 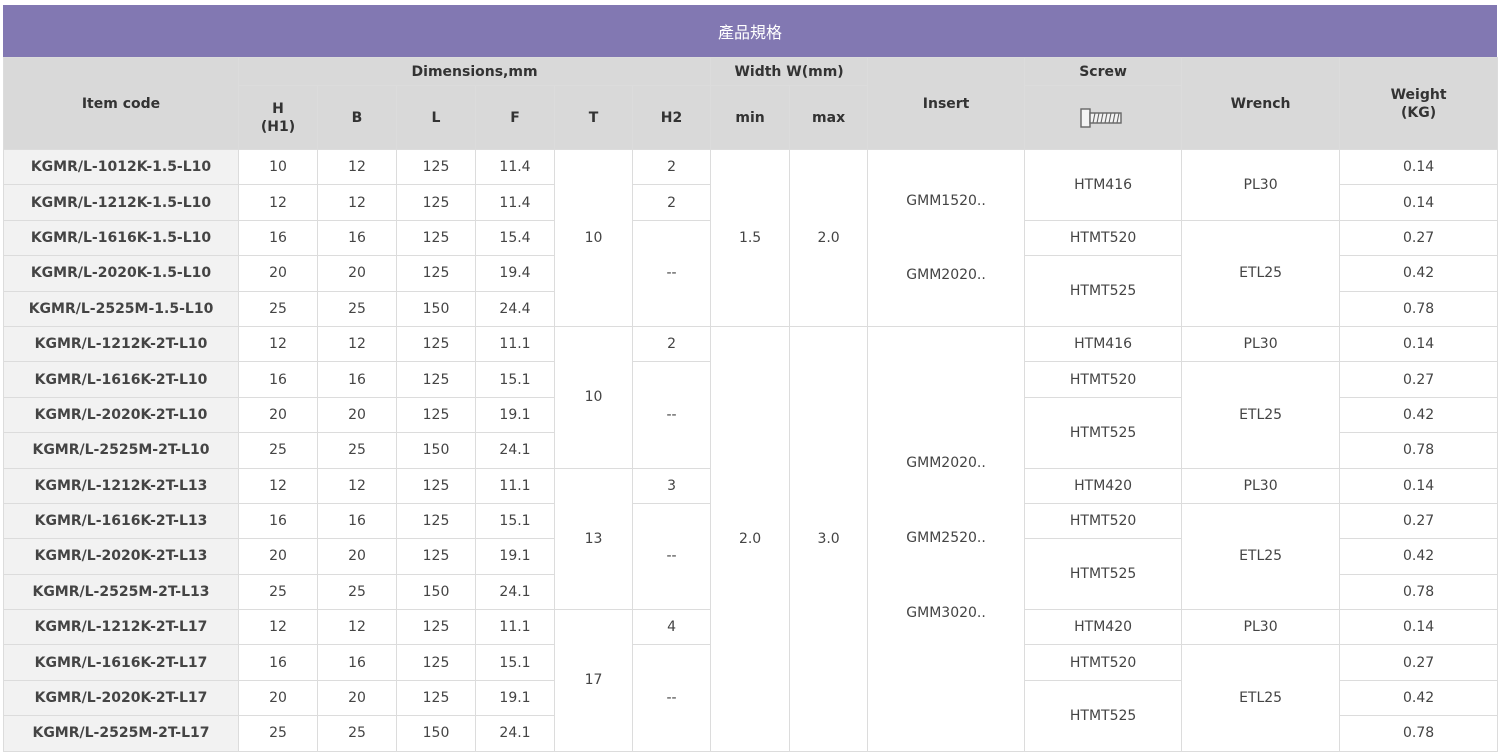 I want to click on cell-h2: 4, so click(x=671, y=627).